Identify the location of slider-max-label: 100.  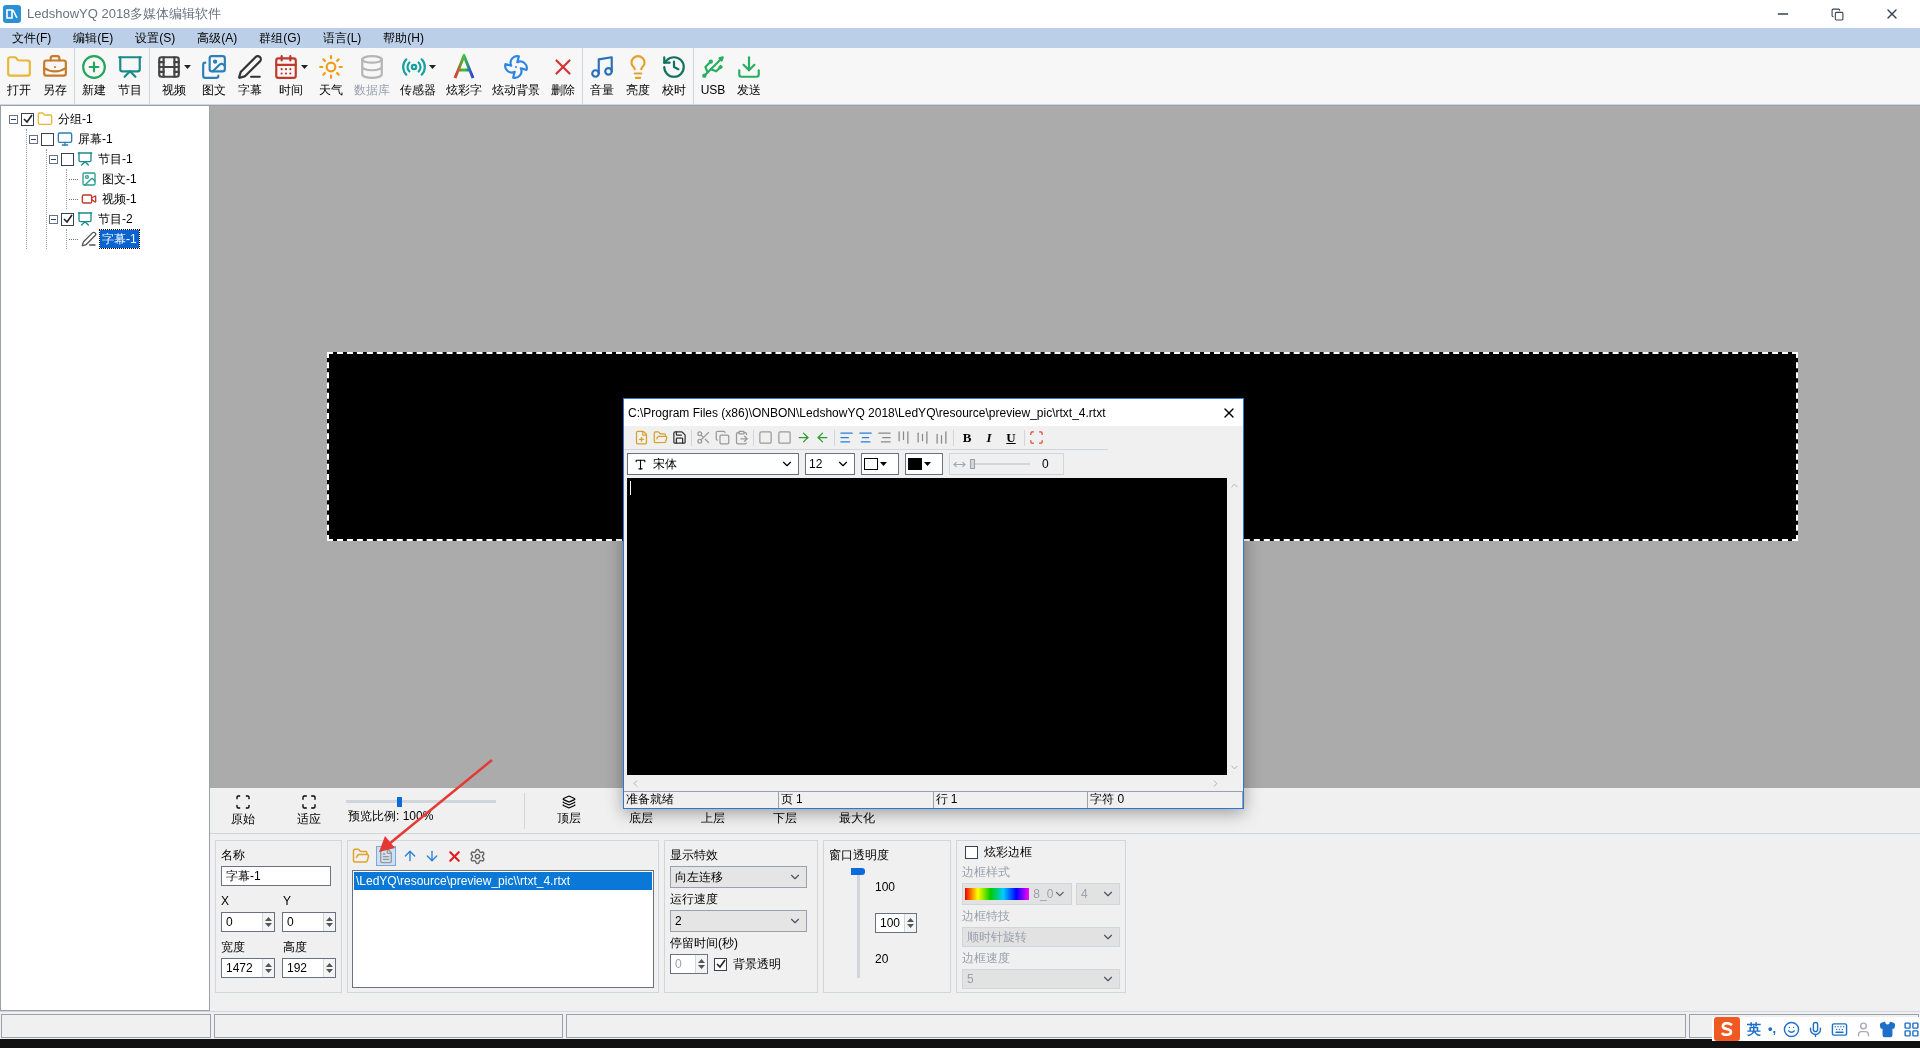
(886, 887).